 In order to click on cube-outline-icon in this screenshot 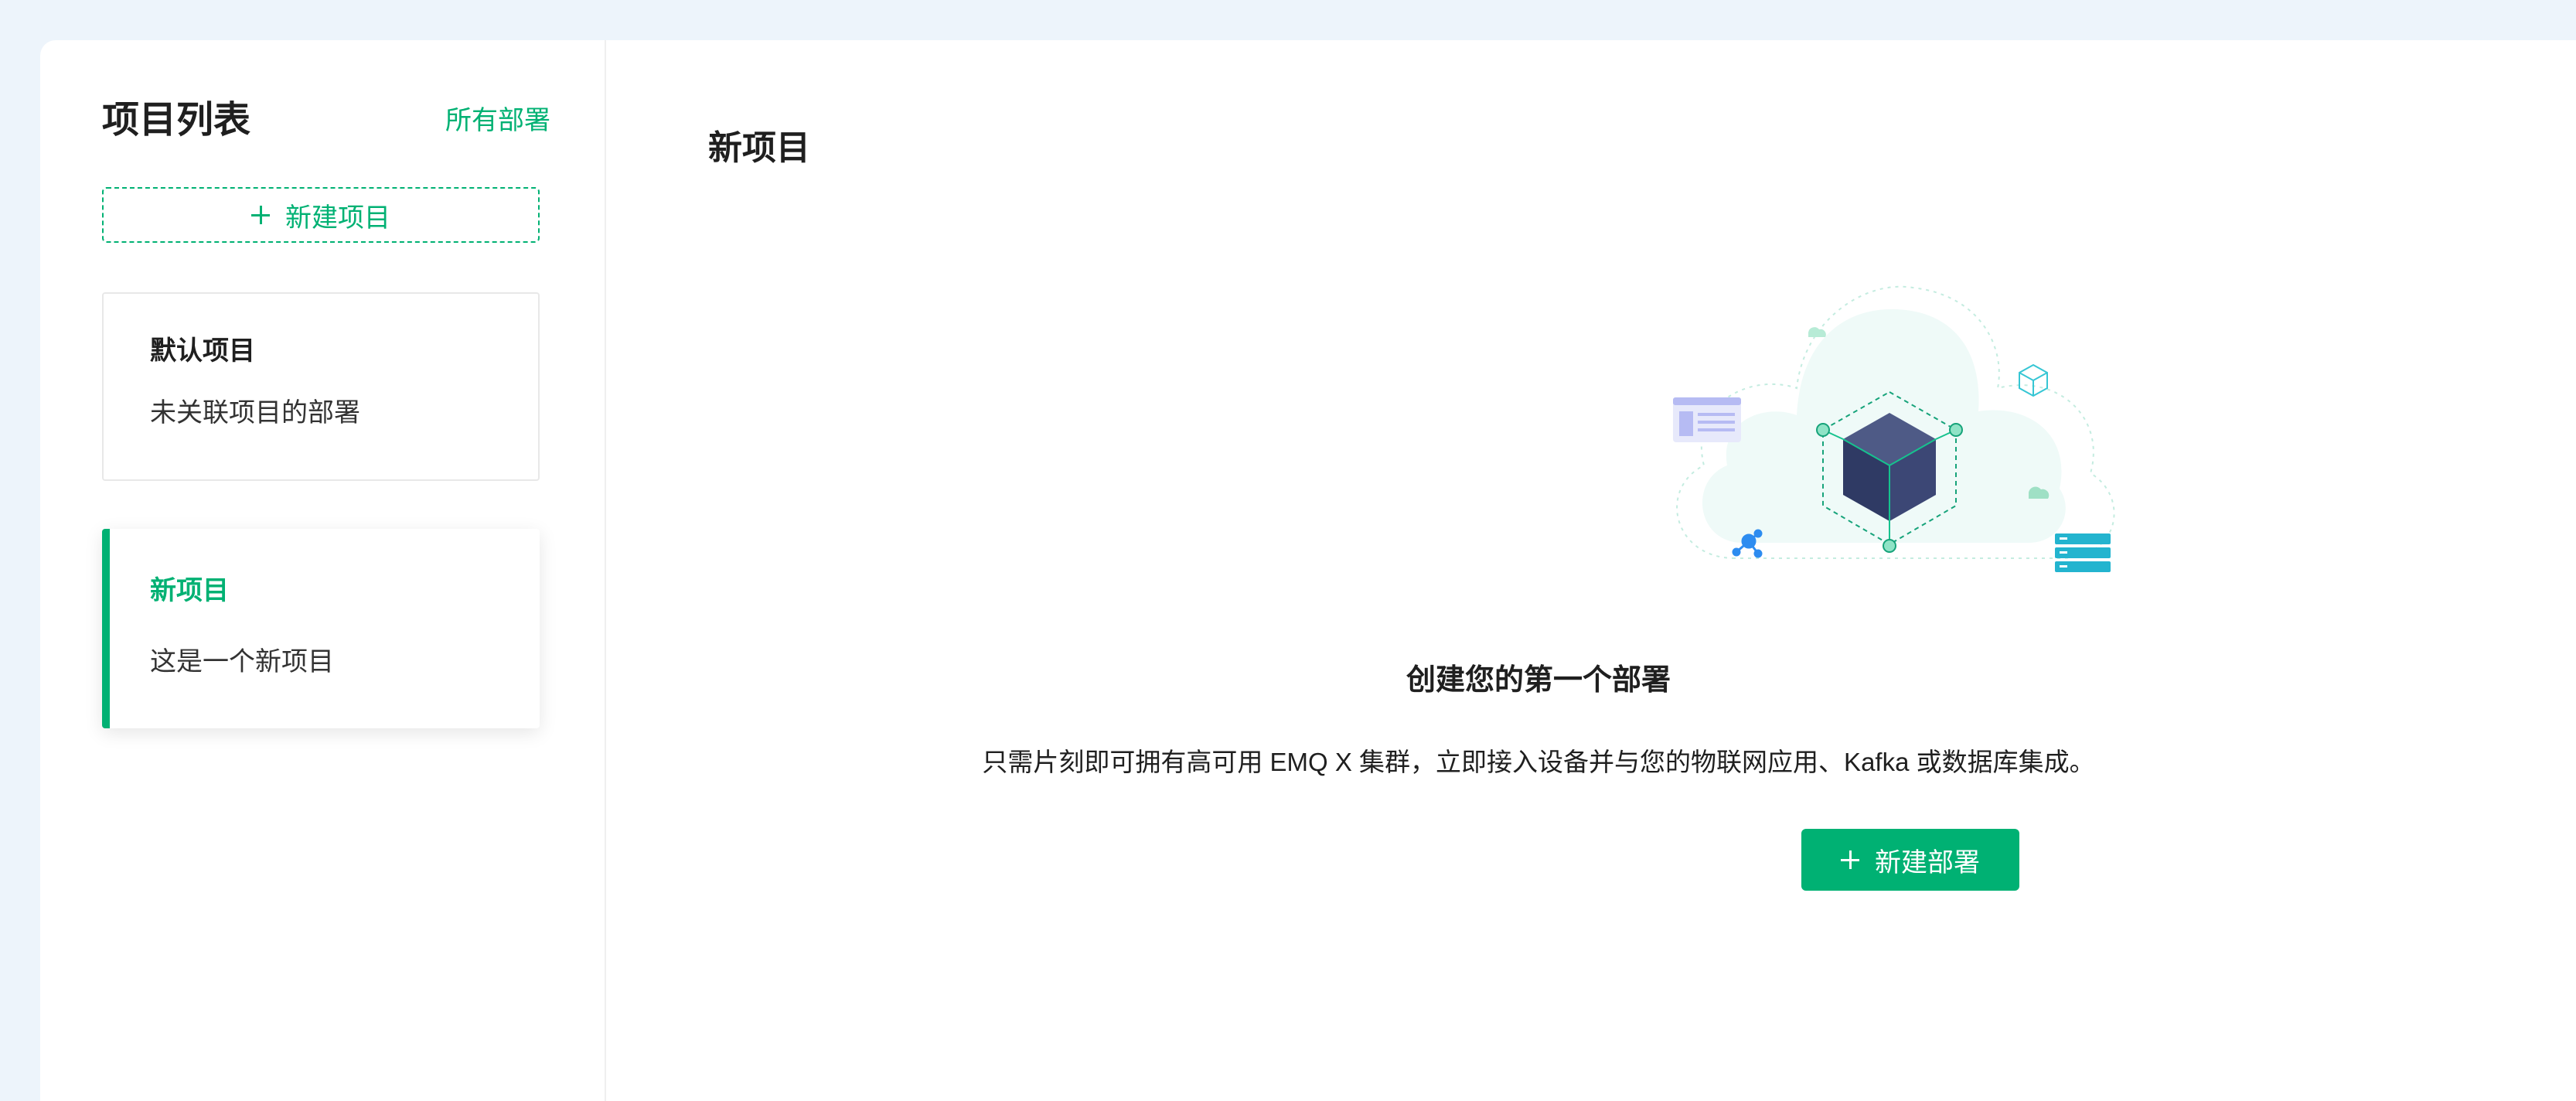, I will do `click(2034, 380)`.